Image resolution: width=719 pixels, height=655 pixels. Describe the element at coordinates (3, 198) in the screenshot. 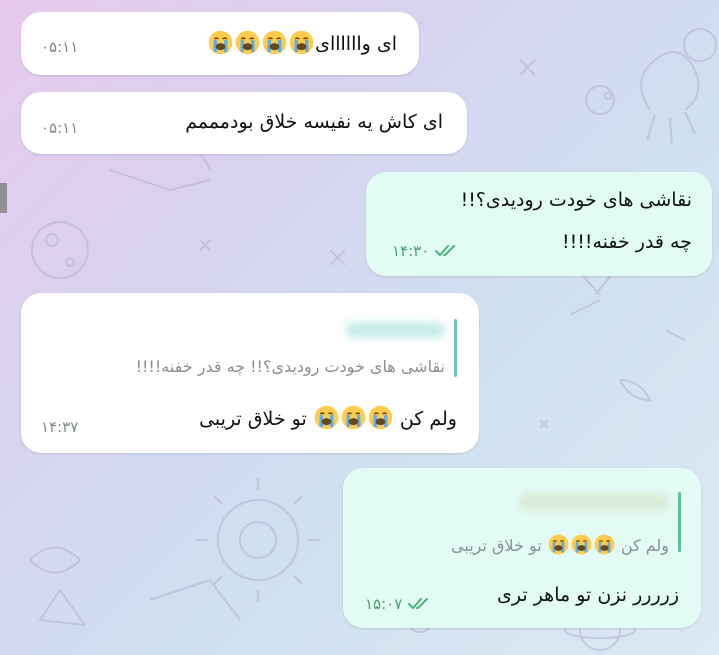

I see `scrollbar-handle` at that location.